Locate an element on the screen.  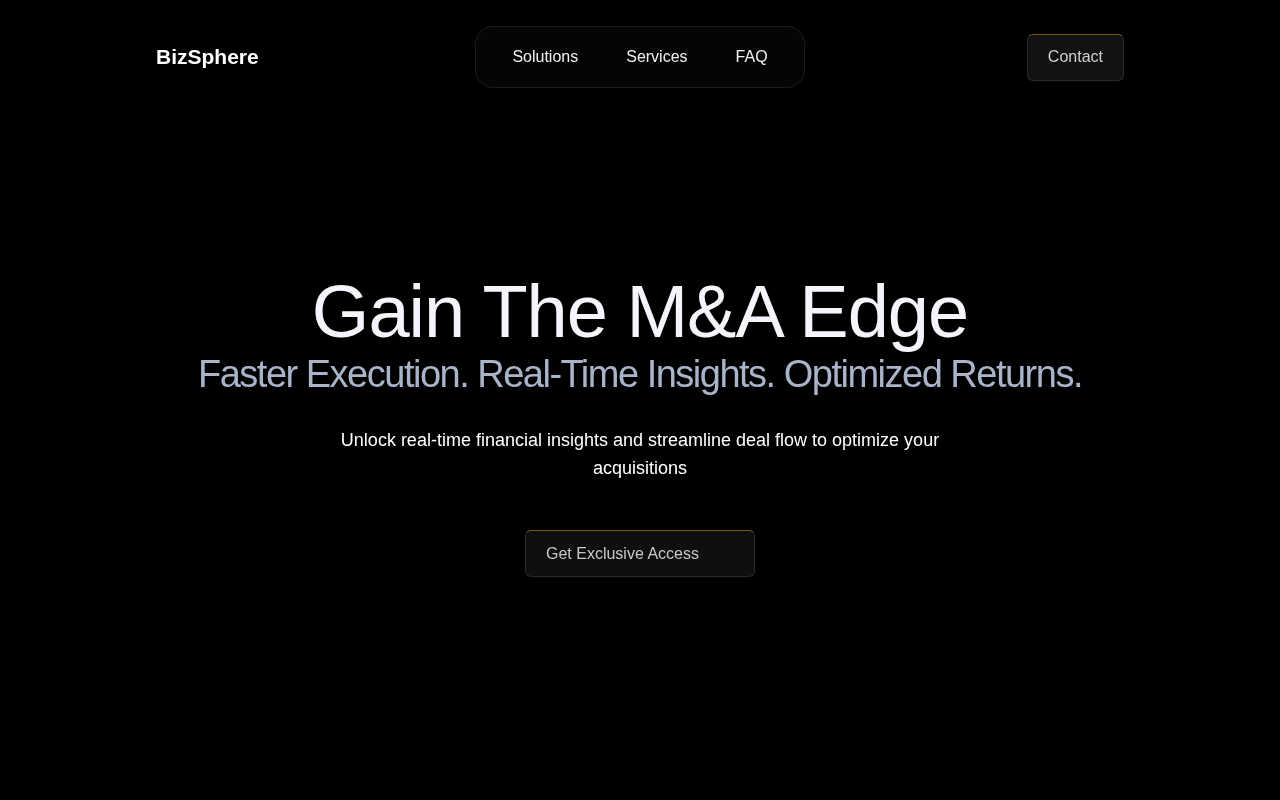
contact-button: Contact is located at coordinates (1075, 57).